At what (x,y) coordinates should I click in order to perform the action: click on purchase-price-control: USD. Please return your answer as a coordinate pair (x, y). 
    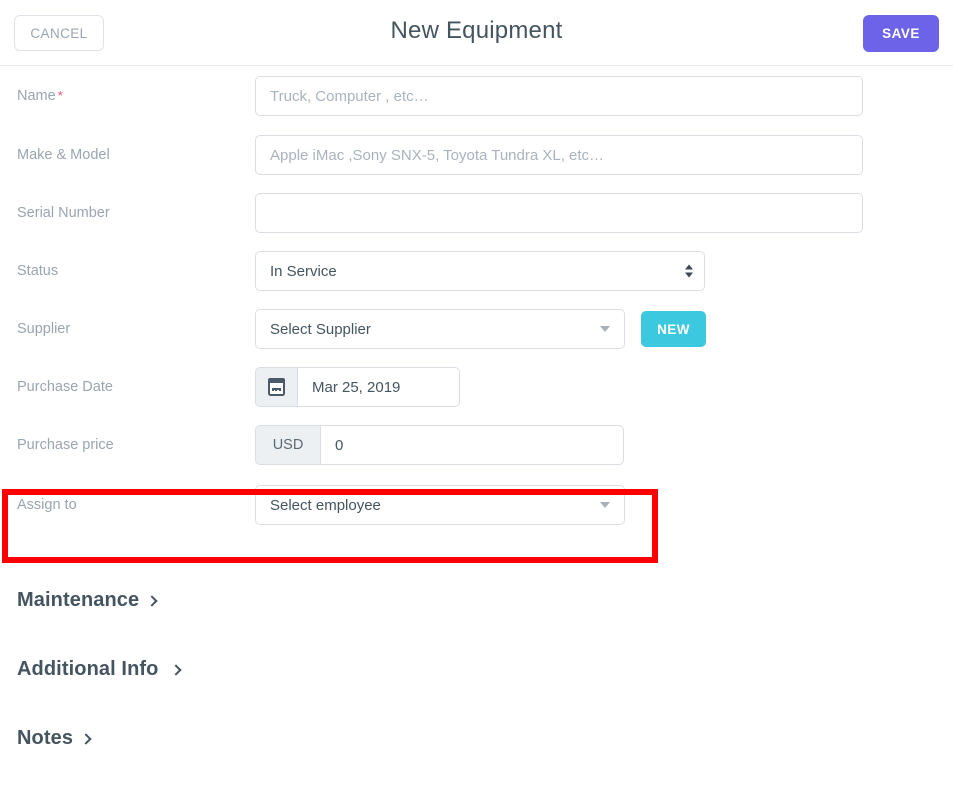
    Looking at the image, I should click on (439, 445).